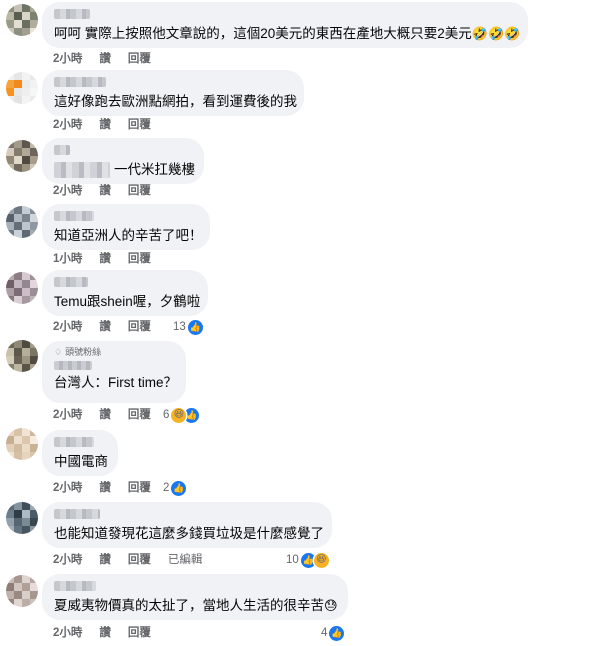 The width and height of the screenshot is (603, 646). What do you see at coordinates (179, 327) in the screenshot?
I see `reaction-count: 13` at bounding box center [179, 327].